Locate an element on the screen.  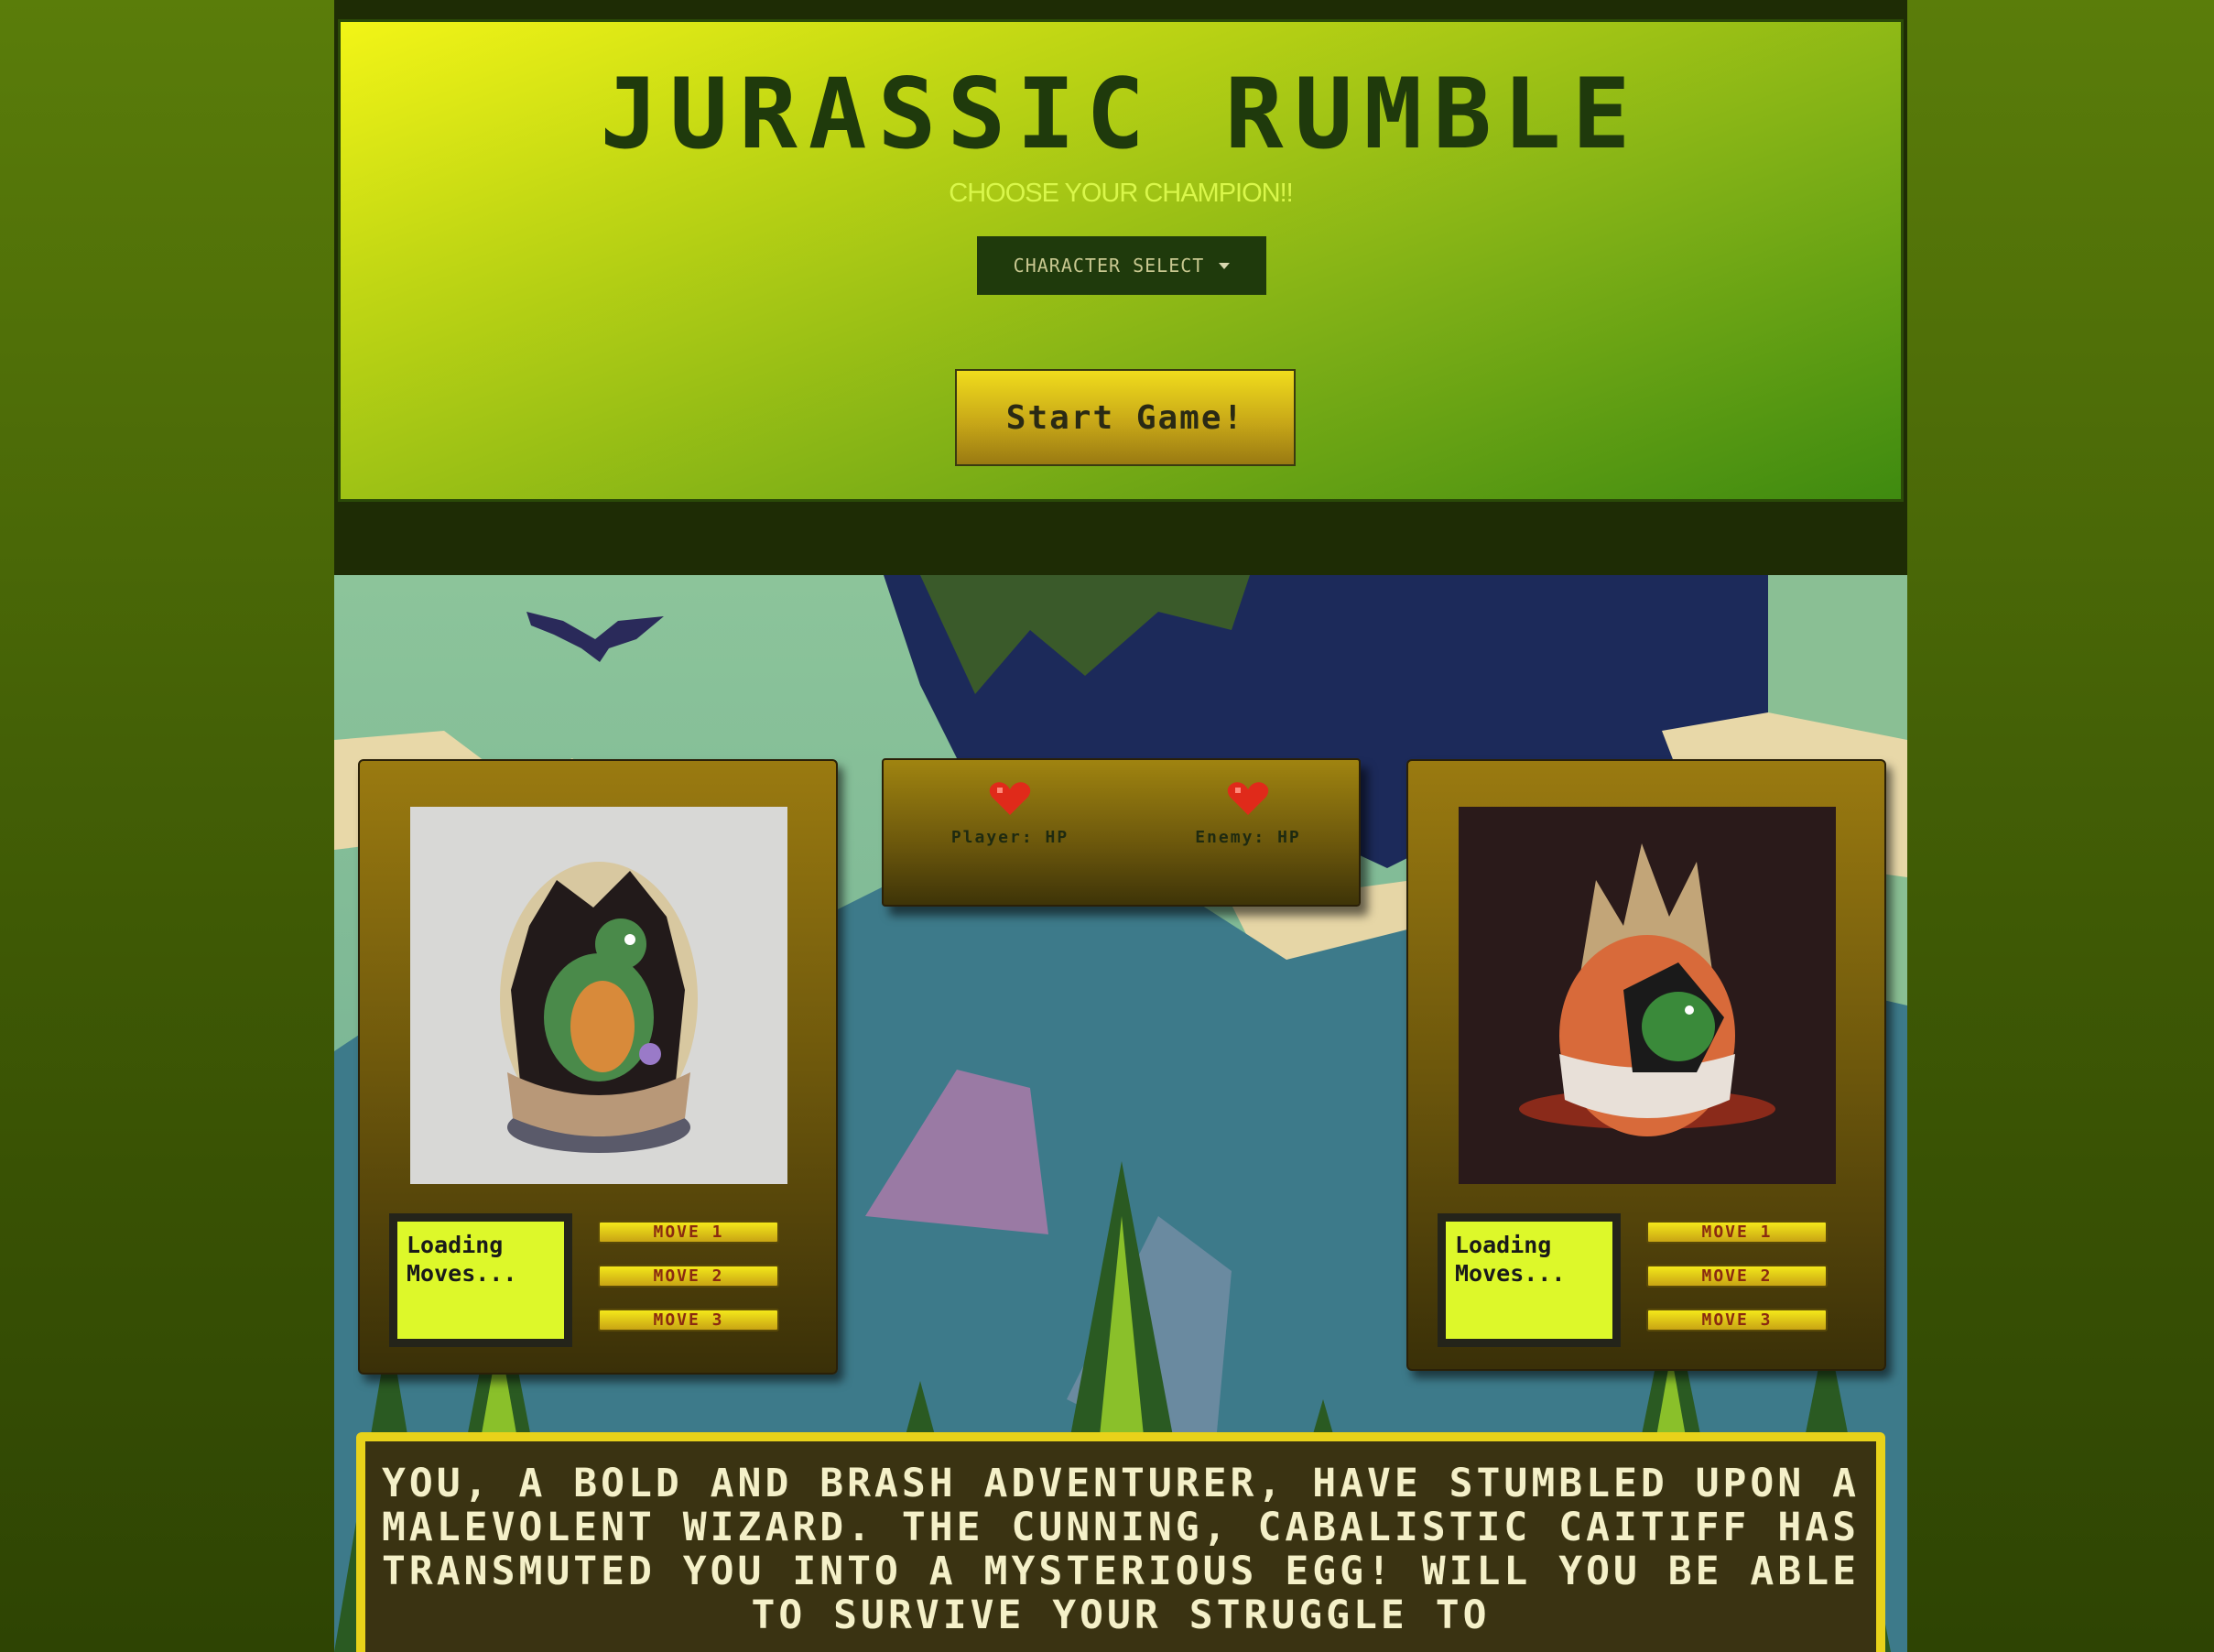
enemy-hp: Enemy: HP is located at coordinates (1248, 813).